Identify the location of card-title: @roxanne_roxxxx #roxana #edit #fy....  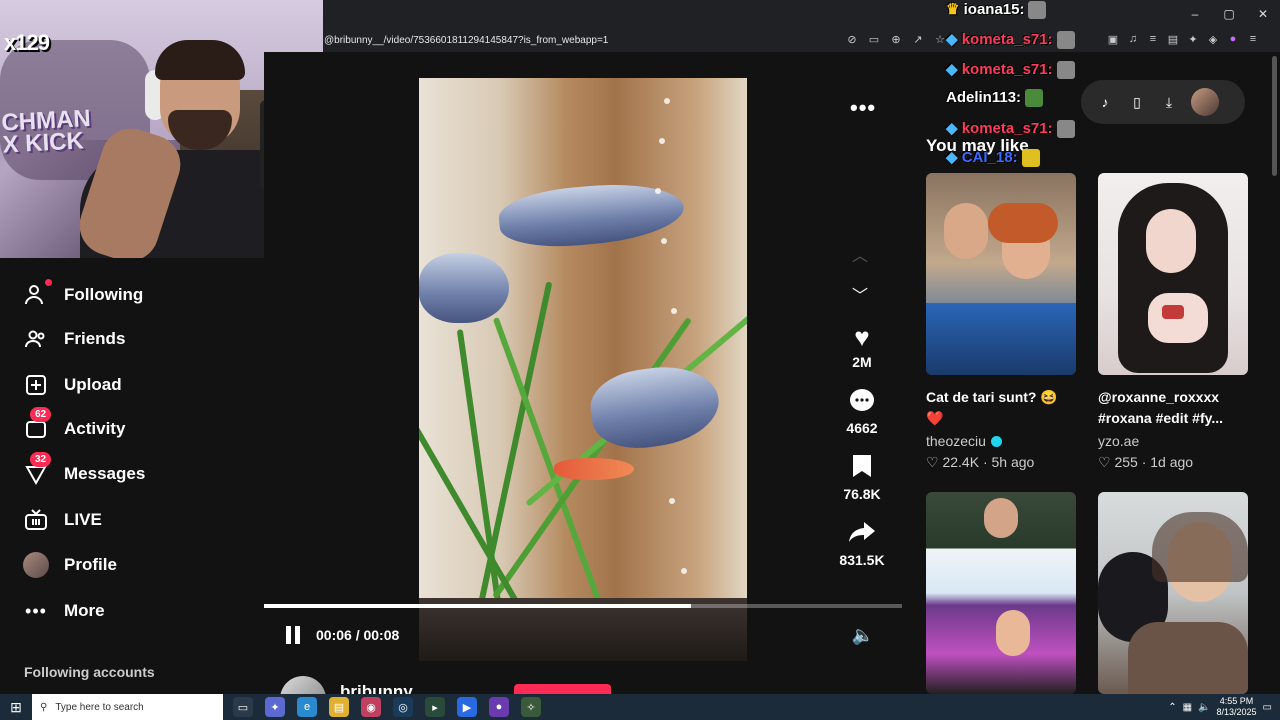
(1173, 408).